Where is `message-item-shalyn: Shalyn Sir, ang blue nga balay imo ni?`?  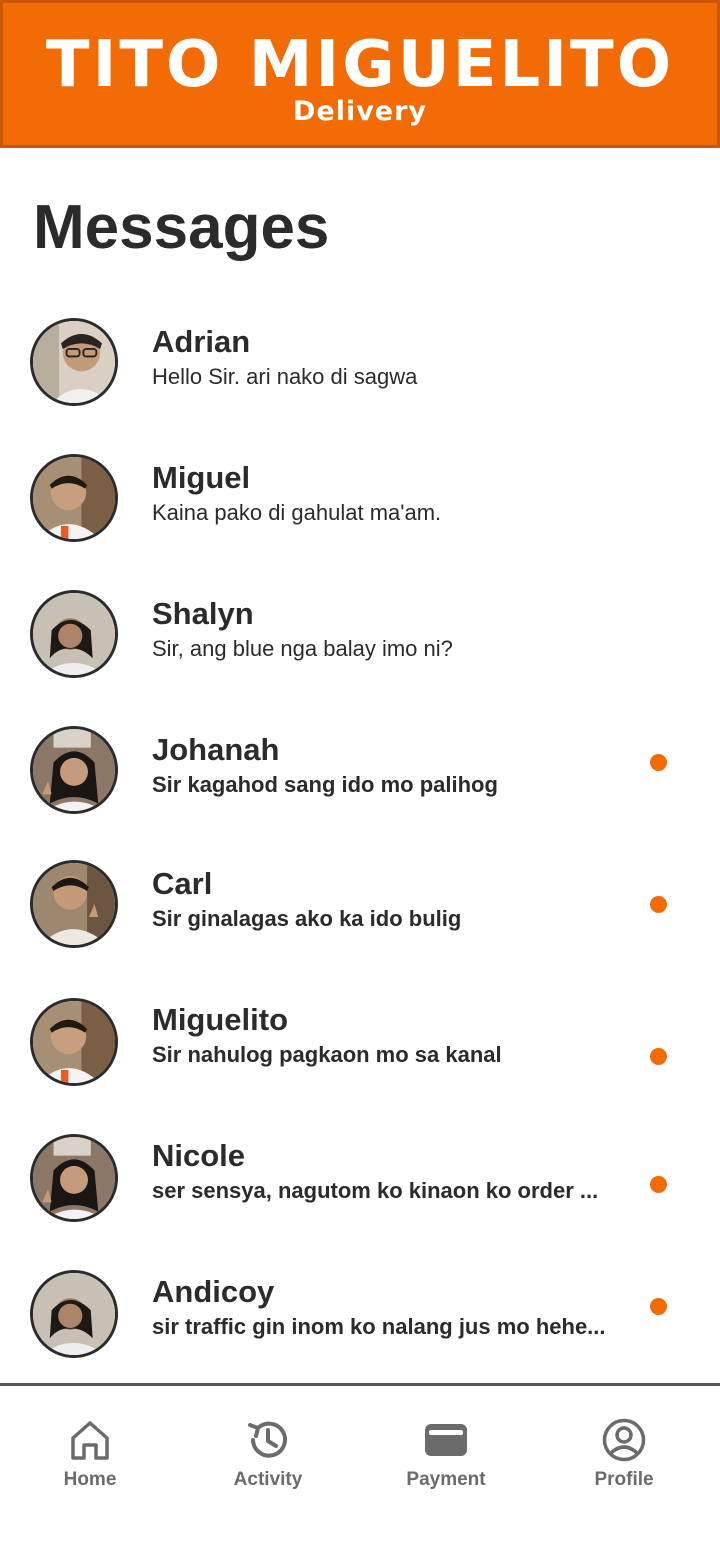 message-item-shalyn: Shalyn Sir, ang blue nga balay imo ni? is located at coordinates (360, 634).